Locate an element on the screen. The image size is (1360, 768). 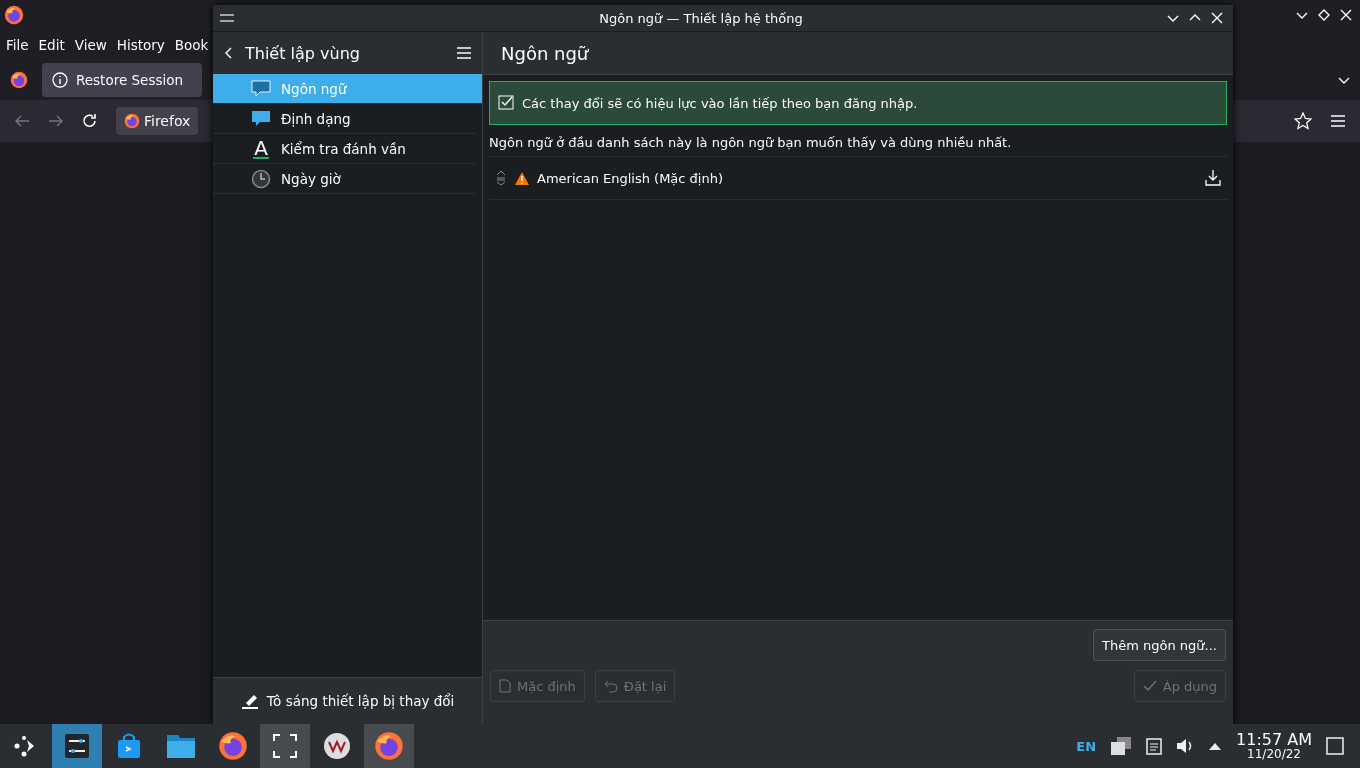
page-title: Ngôn ngữ is located at coordinates (545, 53).